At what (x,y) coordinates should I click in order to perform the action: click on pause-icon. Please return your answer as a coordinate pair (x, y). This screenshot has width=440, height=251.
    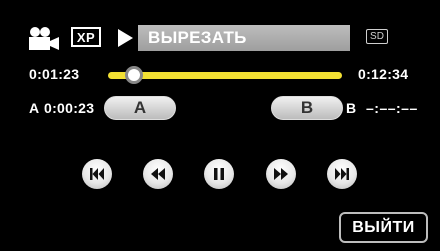
    Looking at the image, I should click on (219, 174).